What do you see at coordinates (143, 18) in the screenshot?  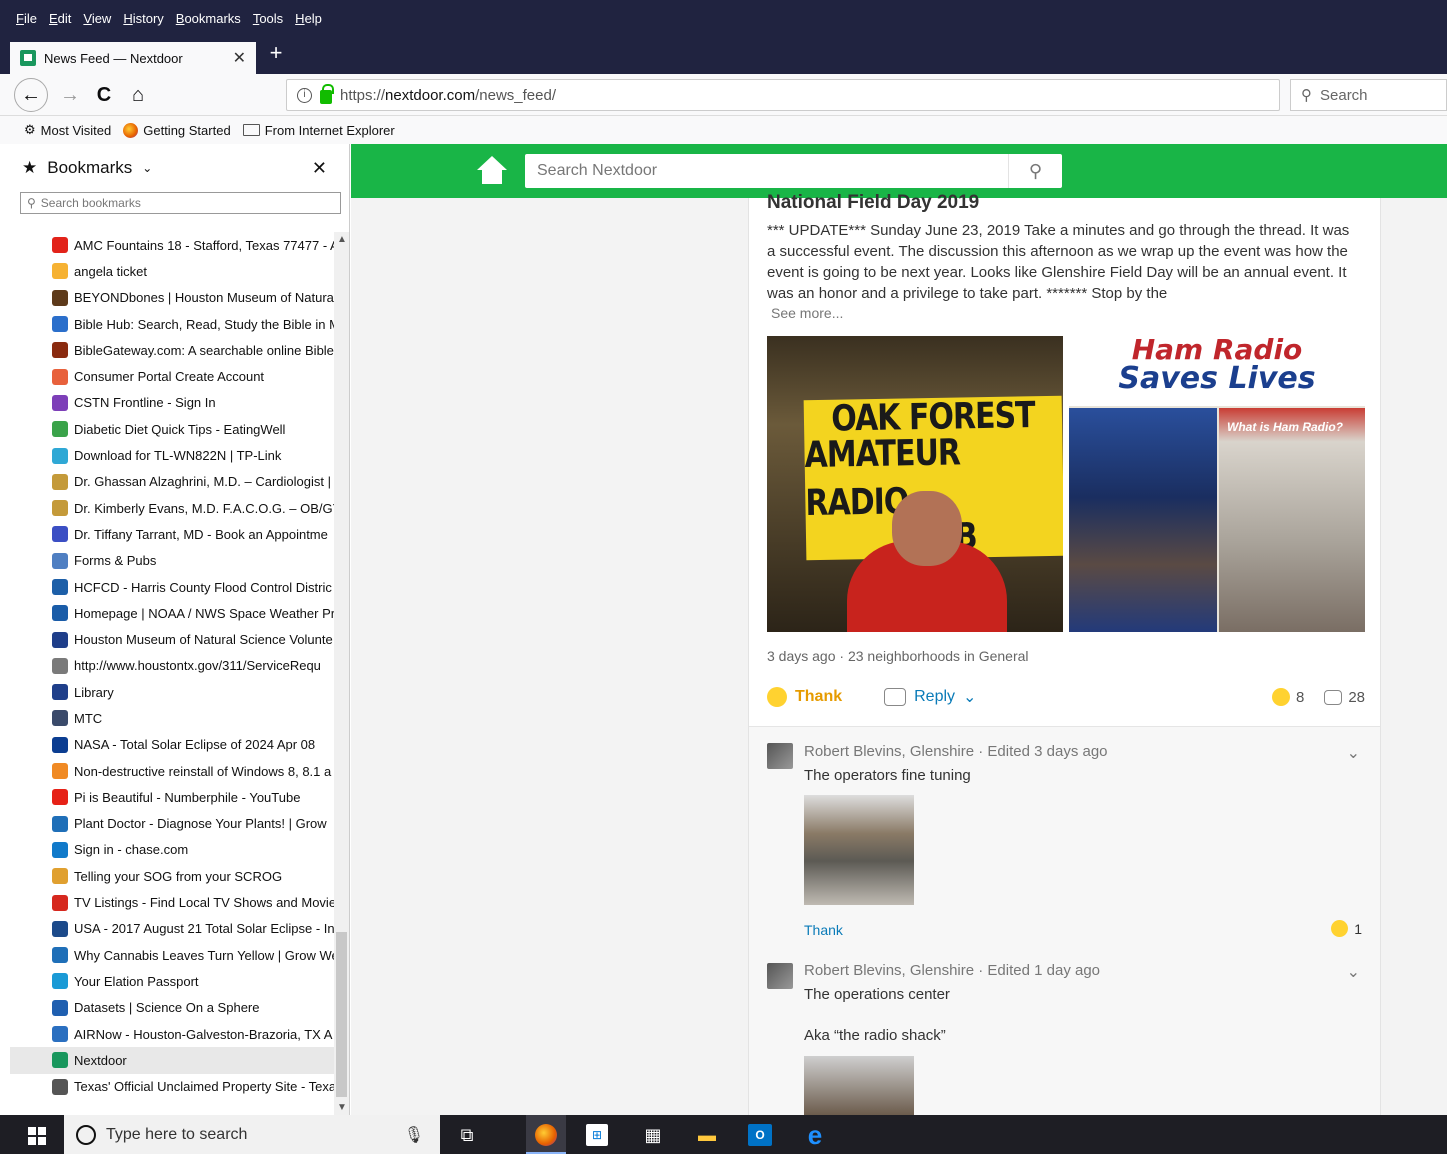 I see `menu-history: History` at bounding box center [143, 18].